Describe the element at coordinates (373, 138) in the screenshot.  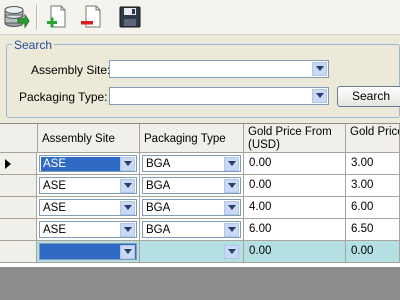
I see `column-header-gold-price-to: Gold Price (USD)` at that location.